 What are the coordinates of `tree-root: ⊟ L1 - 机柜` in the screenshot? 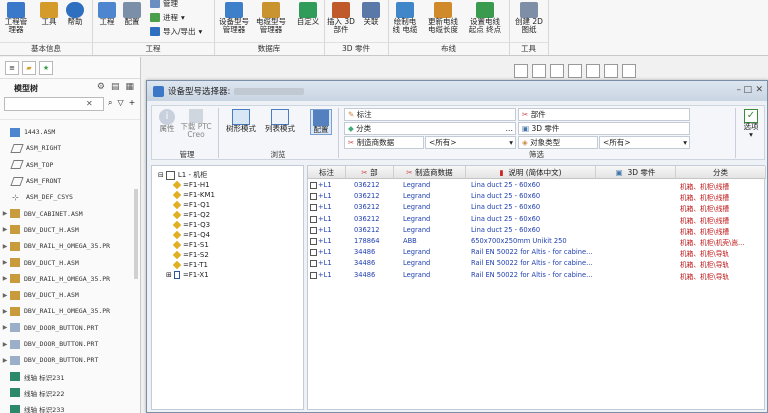 It's located at (182, 175).